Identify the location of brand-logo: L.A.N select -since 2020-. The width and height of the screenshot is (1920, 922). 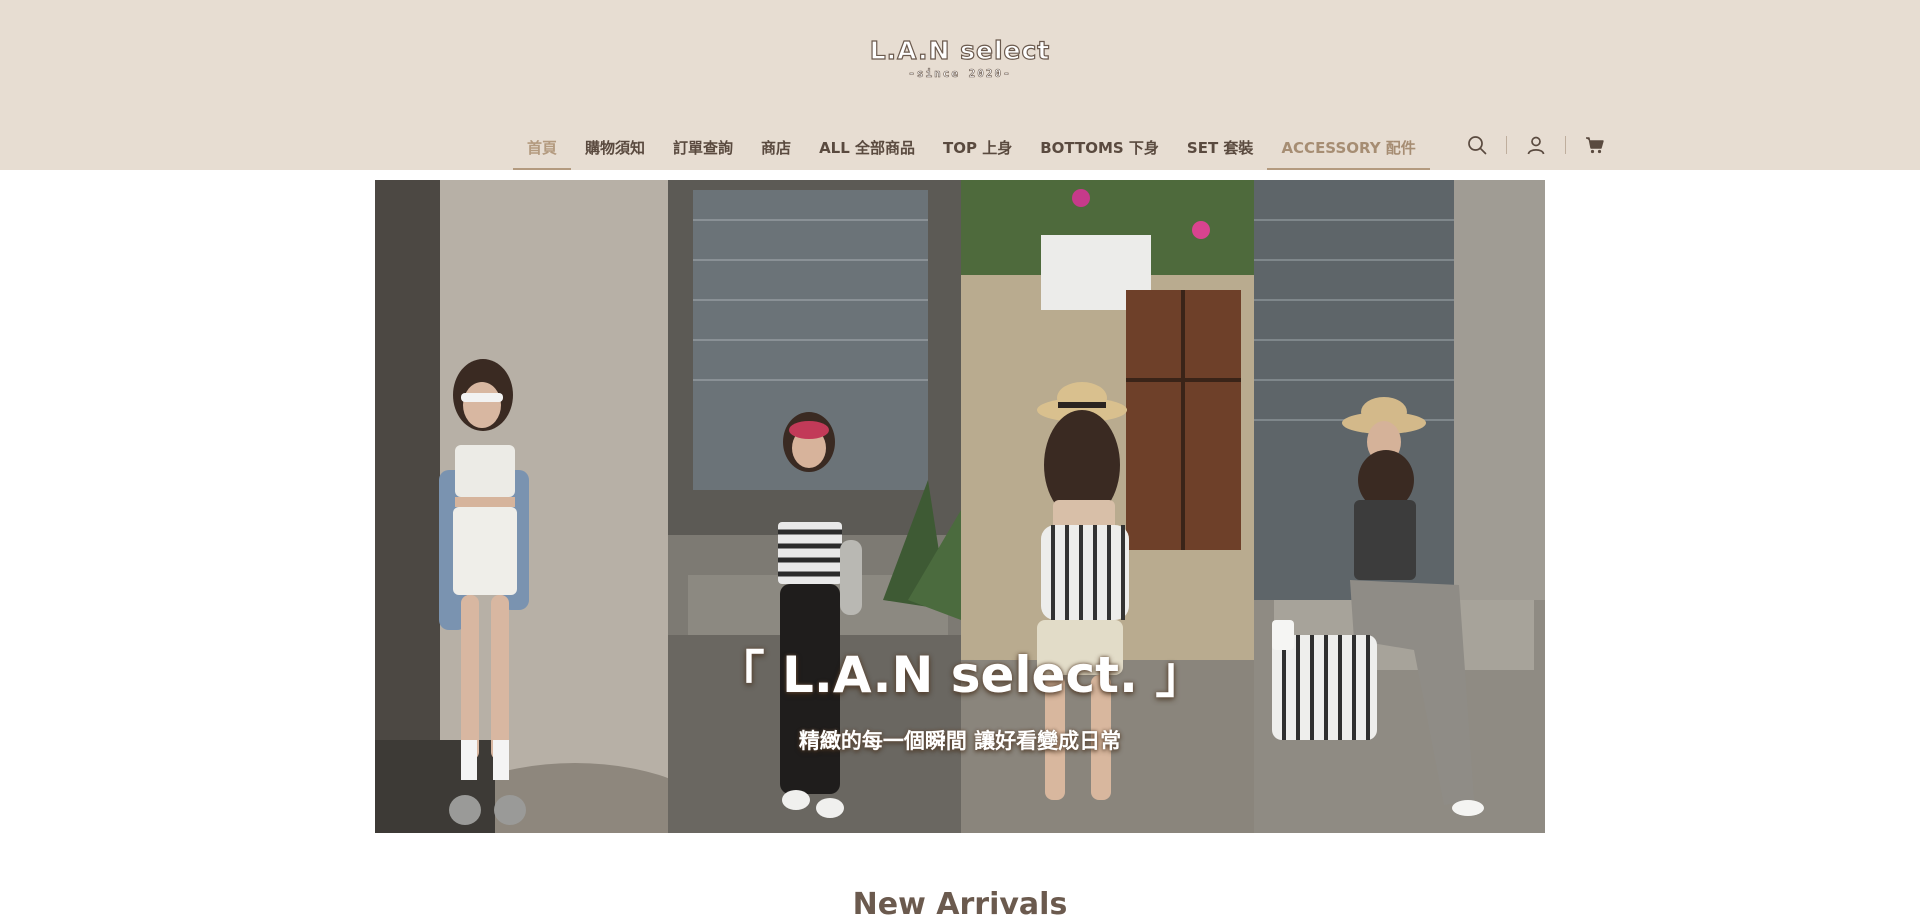
(960, 58).